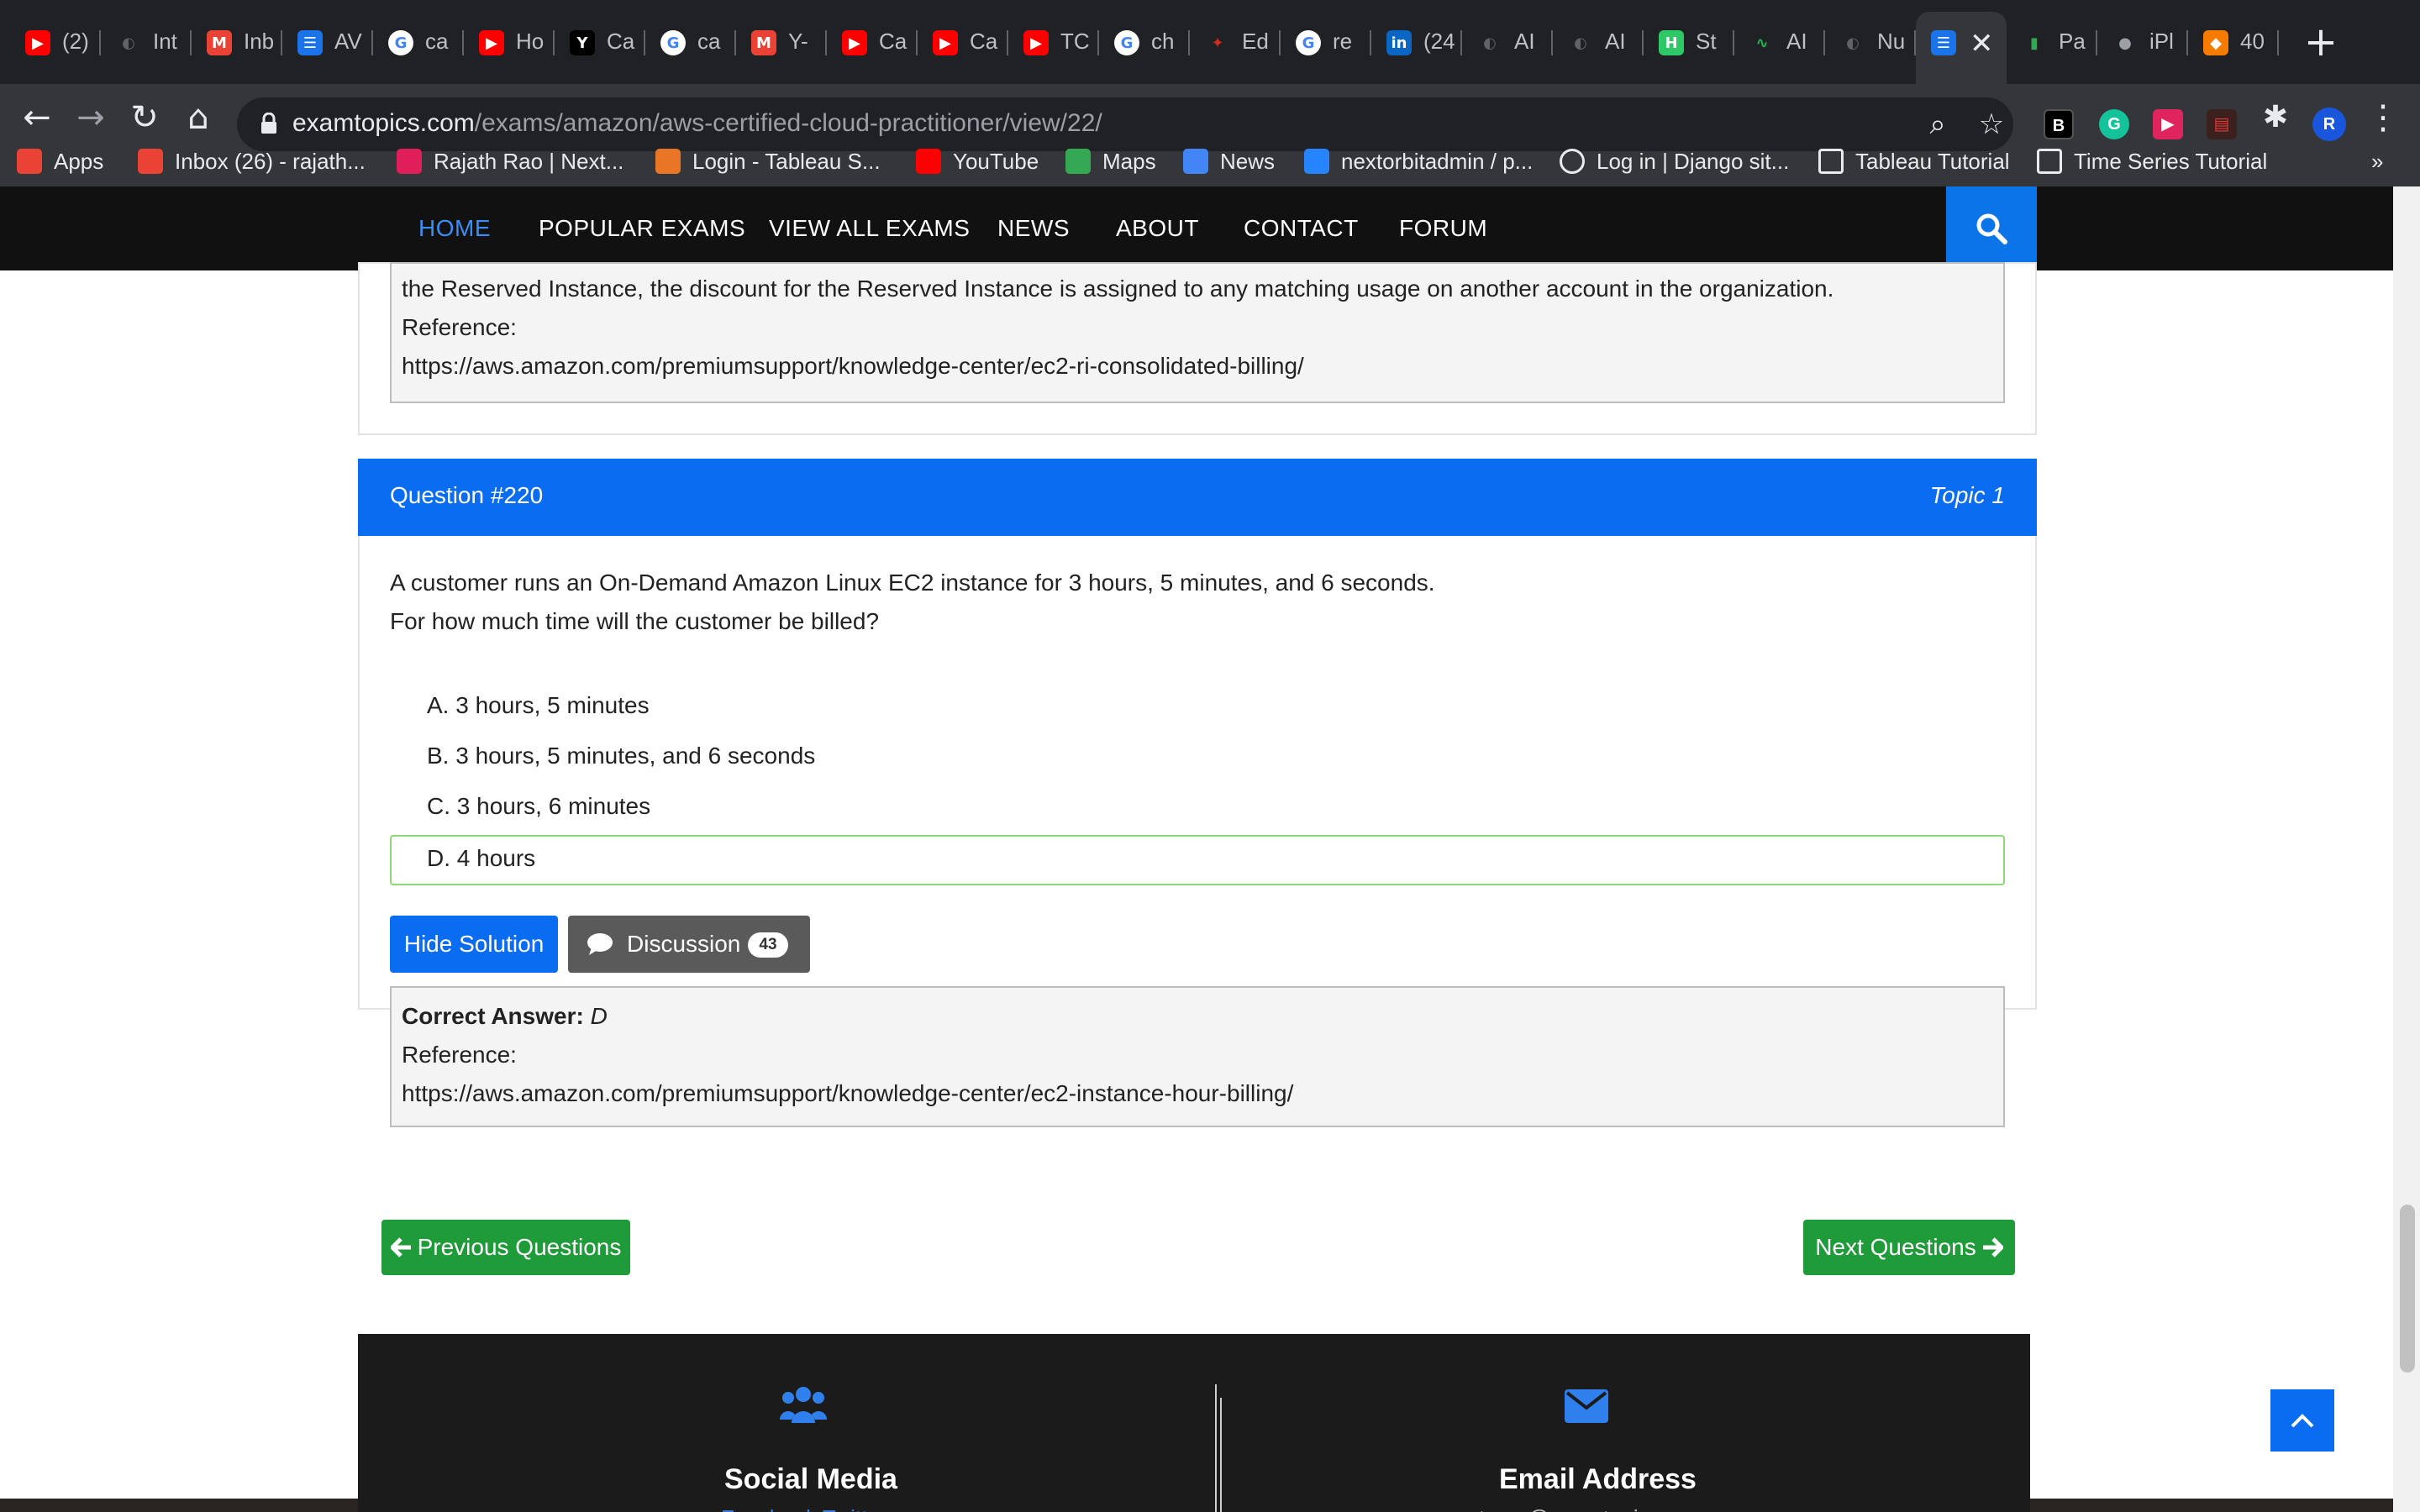 Image resolution: width=2420 pixels, height=1512 pixels. Describe the element at coordinates (1163, 41) in the screenshot. I see `tab-label: ch` at that location.